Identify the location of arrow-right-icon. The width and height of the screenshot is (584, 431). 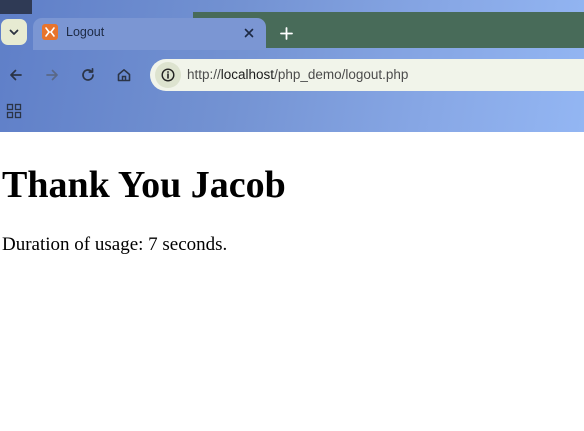
(52, 75).